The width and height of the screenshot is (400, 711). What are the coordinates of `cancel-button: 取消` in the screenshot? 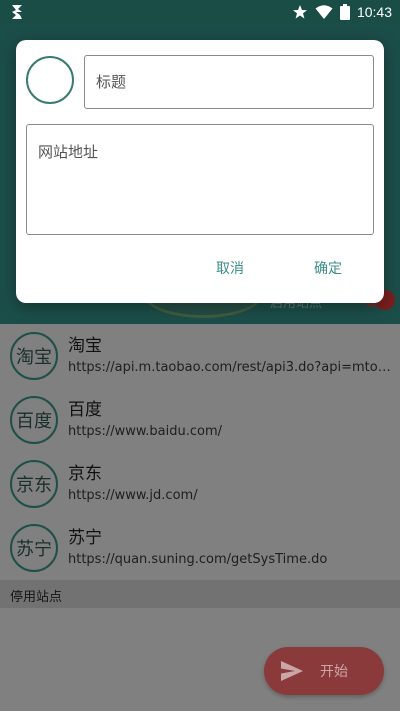 It's located at (230, 269).